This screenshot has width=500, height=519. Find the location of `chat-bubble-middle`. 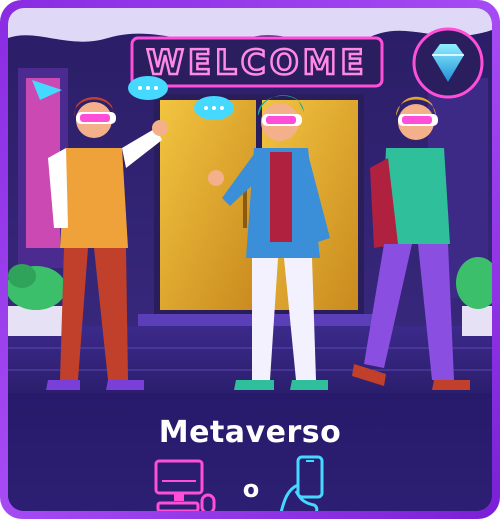

chat-bubble-middle is located at coordinates (214, 108).